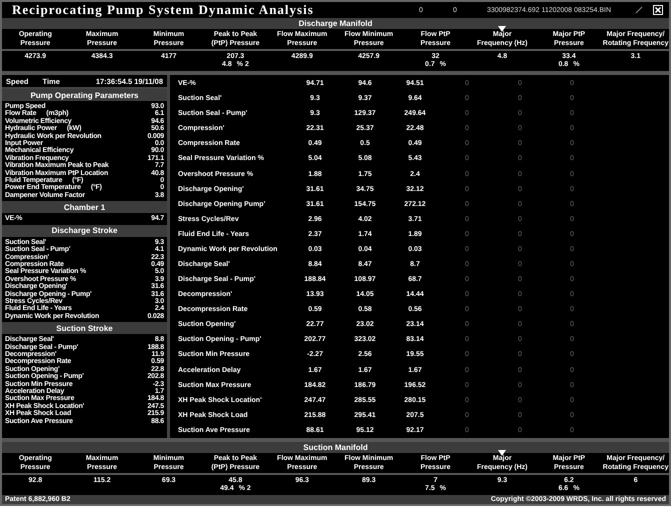  Describe the element at coordinates (335, 447) in the screenshot. I see `section-title: Suction Manifold` at that location.